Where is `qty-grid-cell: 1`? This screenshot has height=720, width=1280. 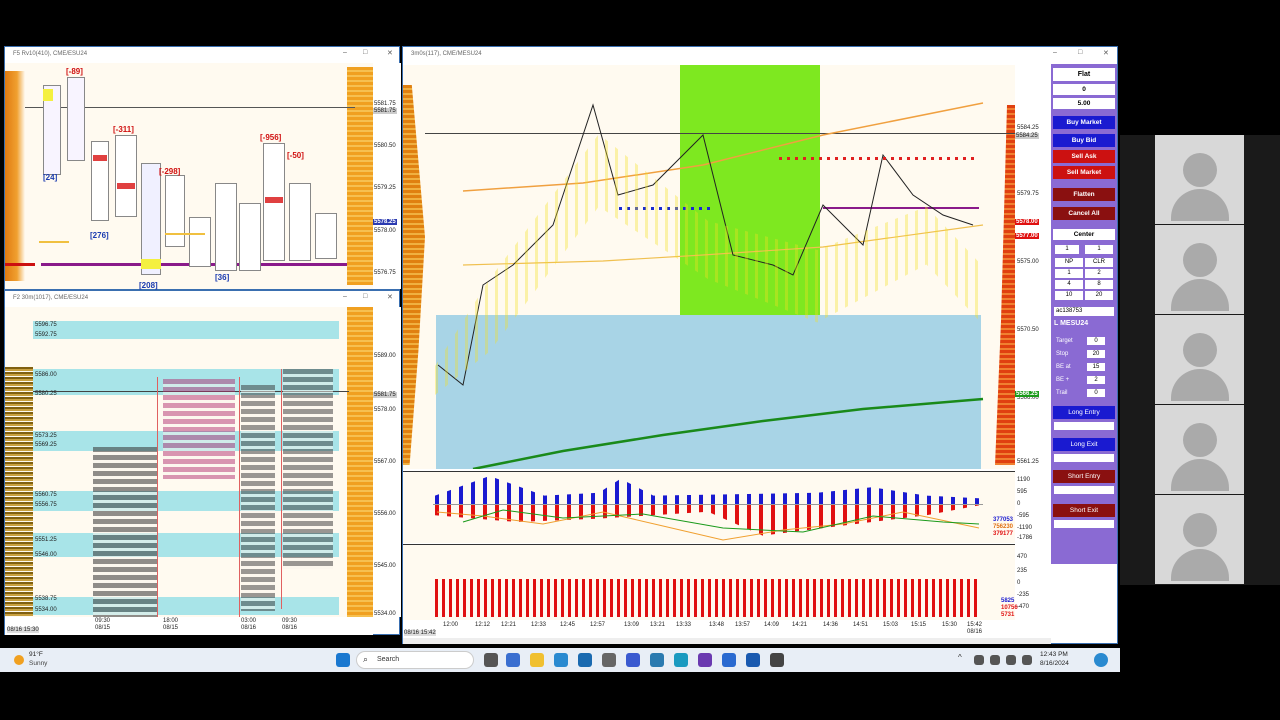
qty-grid-cell: 1 is located at coordinates (1069, 273).